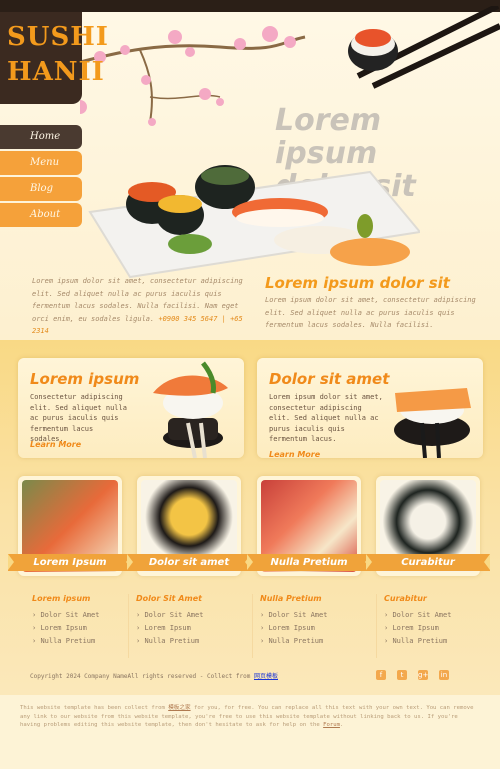 Image resolution: width=500 pixels, height=769 pixels. I want to click on forum-link: Forum, so click(331, 725).